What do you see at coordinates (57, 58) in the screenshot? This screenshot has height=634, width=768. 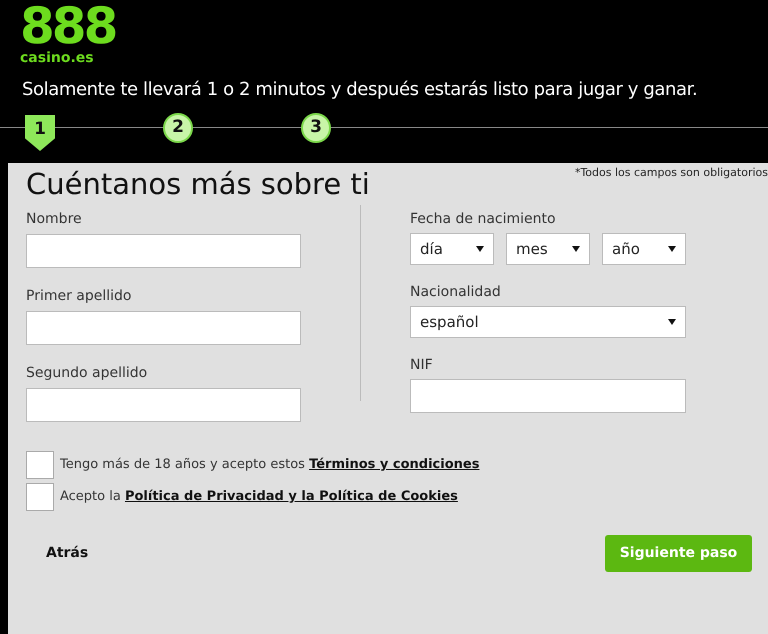 I see `logo-domain: casino.es` at bounding box center [57, 58].